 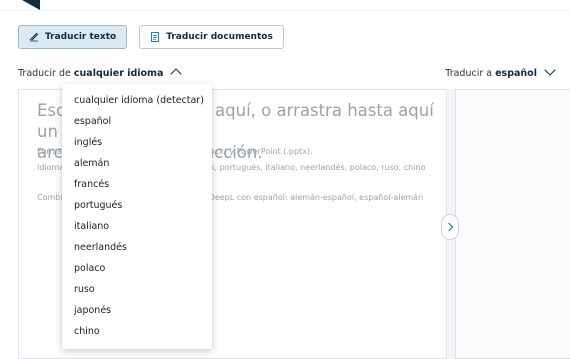 I want to click on language-option: chino, so click(x=137, y=331).